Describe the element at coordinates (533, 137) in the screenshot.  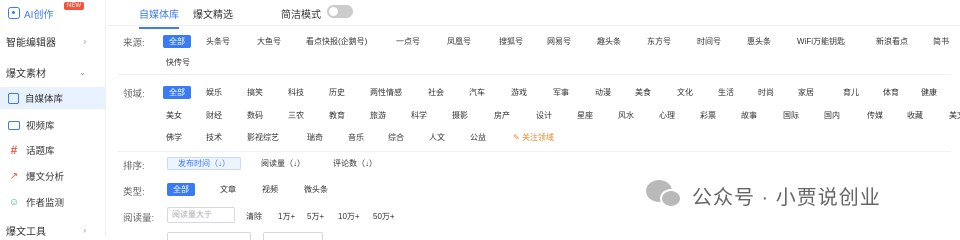
I see `follow-domain-button: ✎ 关注领域` at that location.